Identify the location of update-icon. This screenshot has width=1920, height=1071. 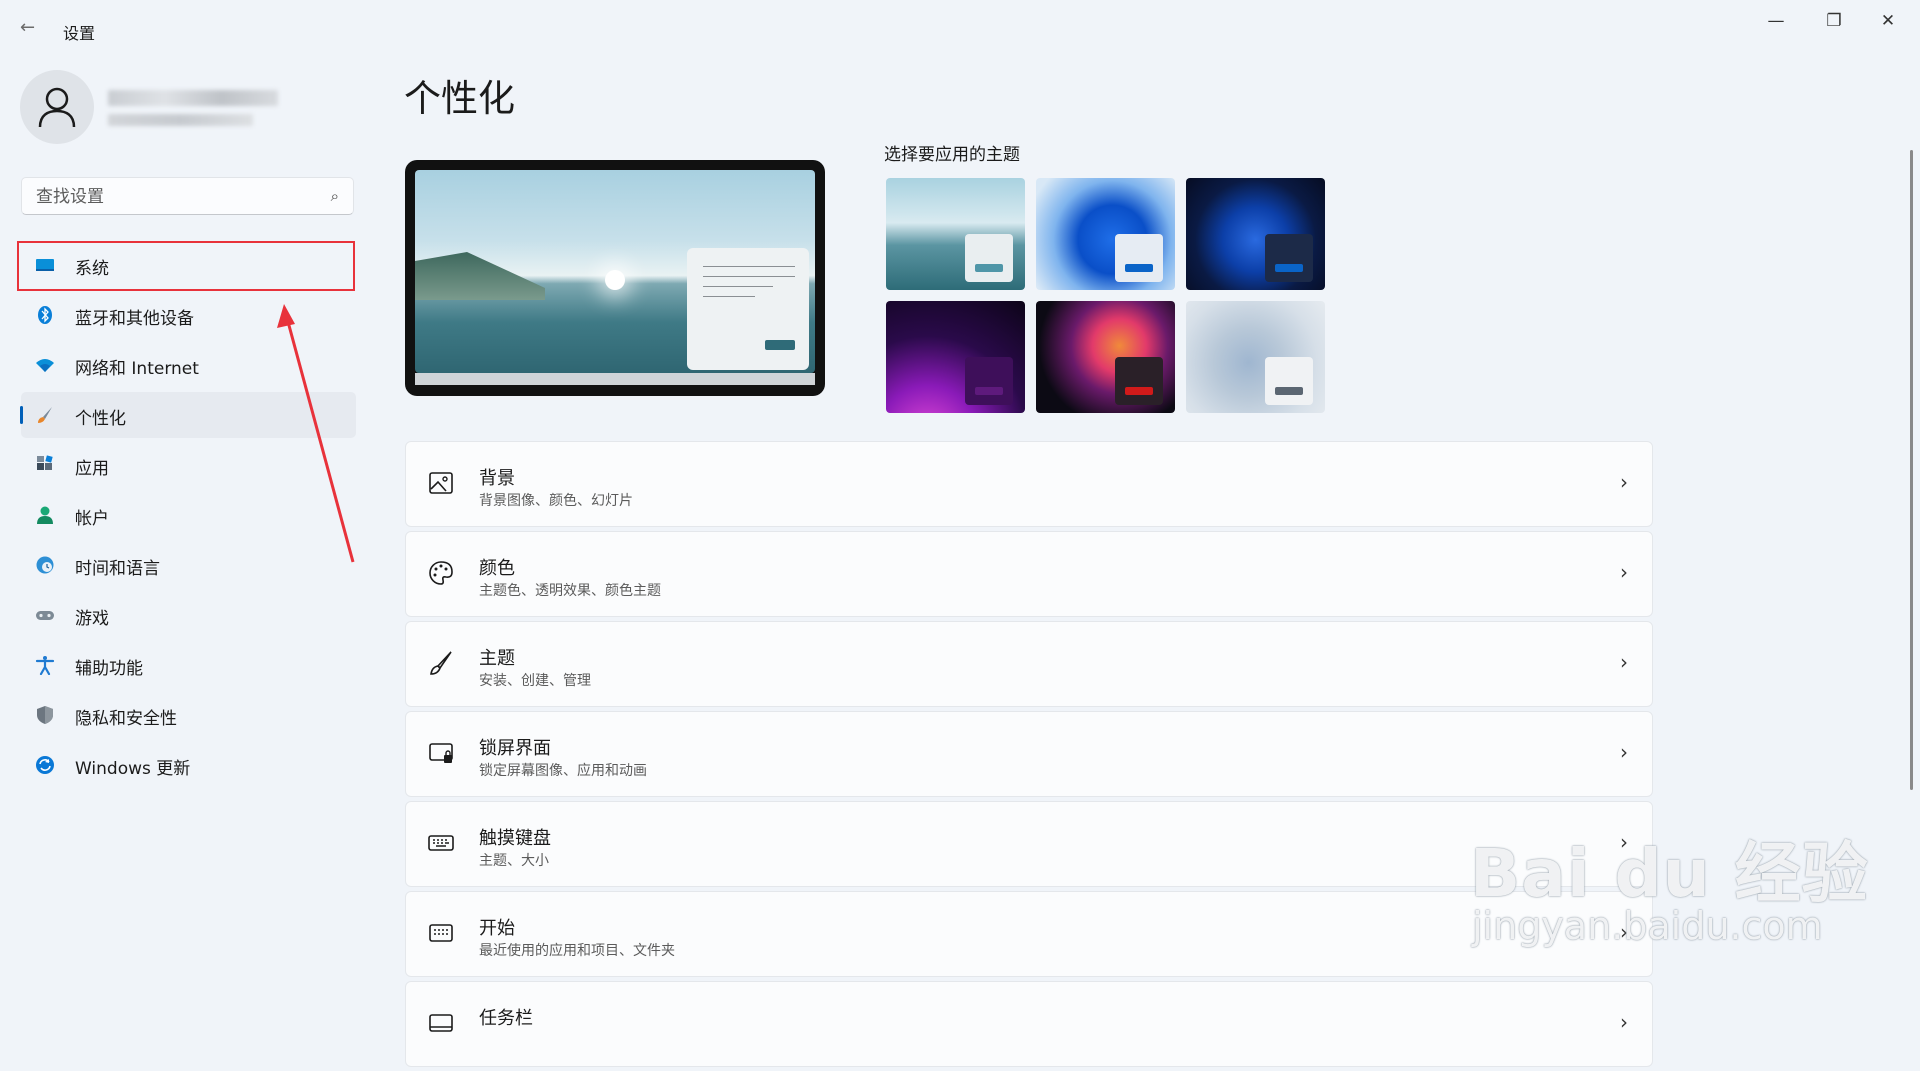
(45, 765).